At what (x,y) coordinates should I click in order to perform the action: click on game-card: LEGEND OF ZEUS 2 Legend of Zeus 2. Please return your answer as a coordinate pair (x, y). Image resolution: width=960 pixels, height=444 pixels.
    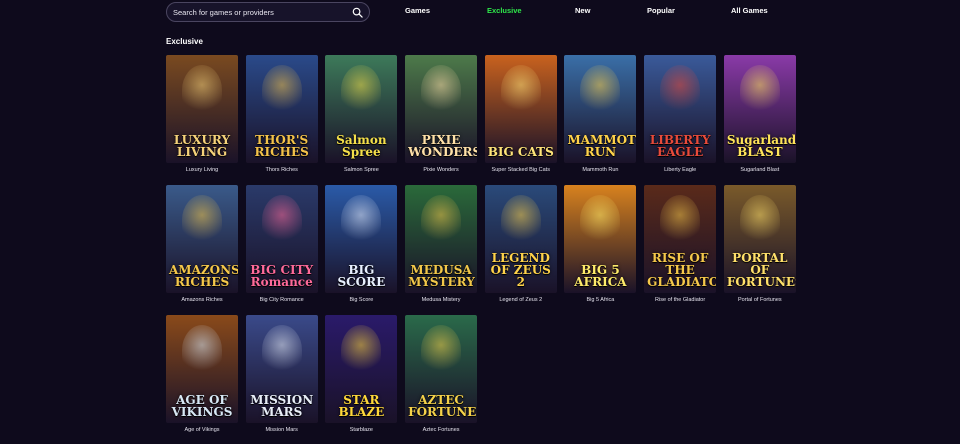
    Looking at the image, I should click on (520, 245).